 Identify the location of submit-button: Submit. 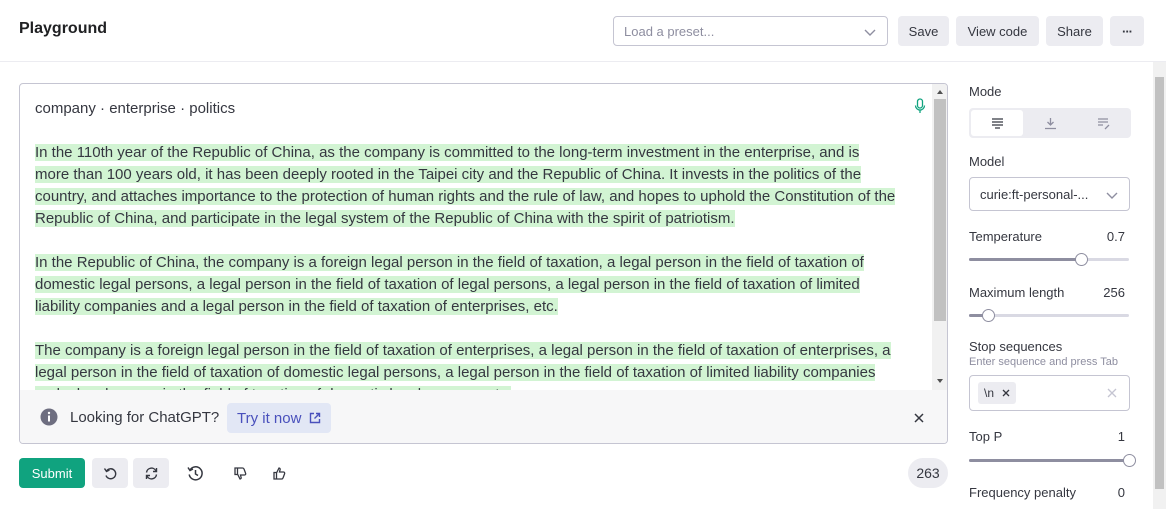
(52, 473).